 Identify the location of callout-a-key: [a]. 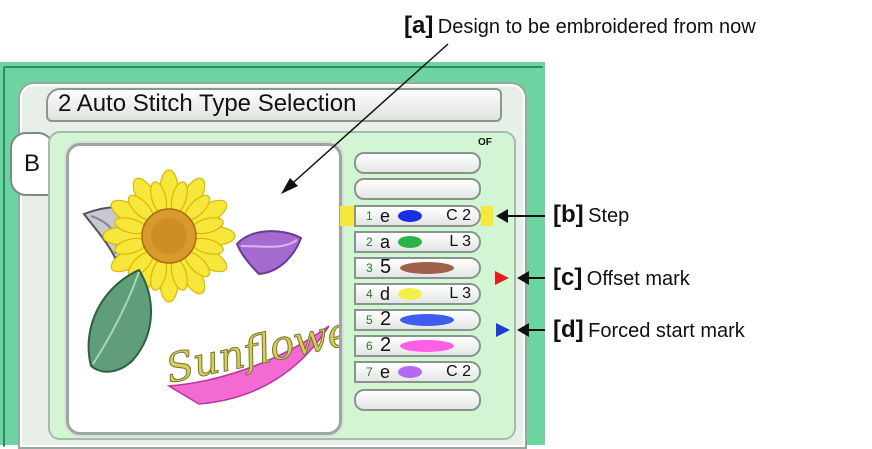
(419, 25).